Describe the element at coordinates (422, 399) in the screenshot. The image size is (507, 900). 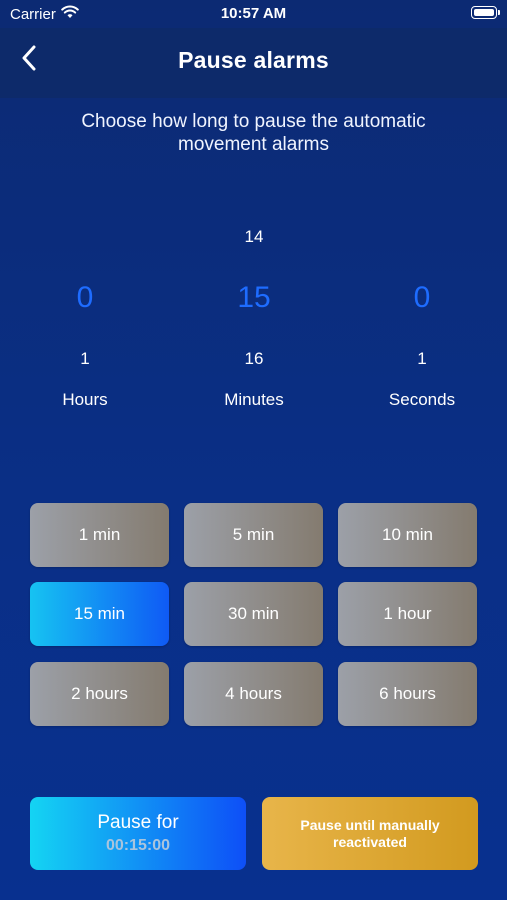
I see `seconds-label: Seconds` at that location.